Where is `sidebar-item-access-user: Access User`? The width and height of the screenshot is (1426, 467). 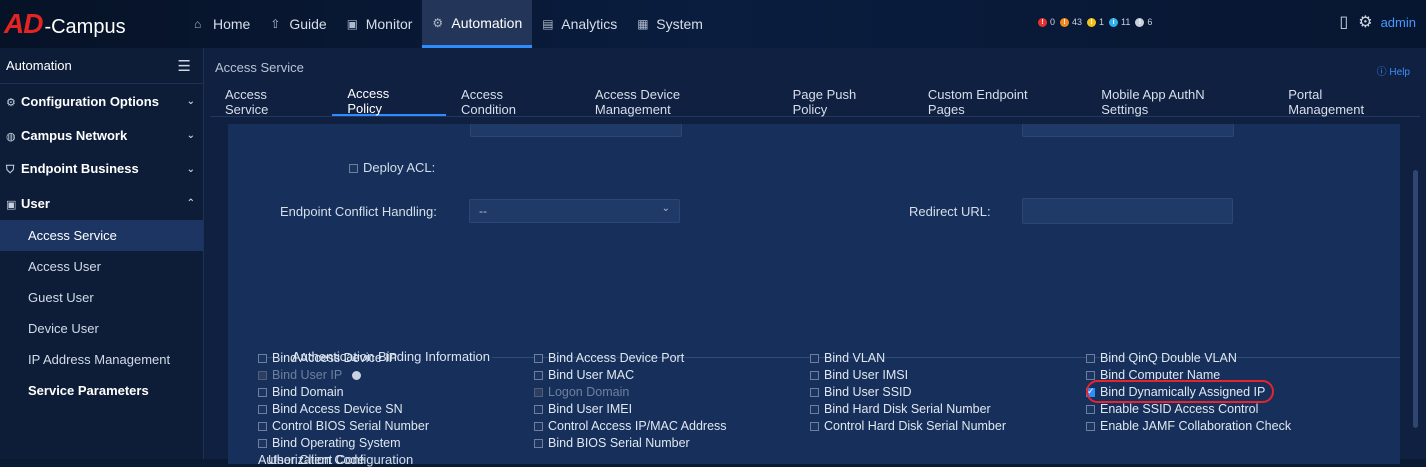 sidebar-item-access-user: Access User is located at coordinates (101, 266).